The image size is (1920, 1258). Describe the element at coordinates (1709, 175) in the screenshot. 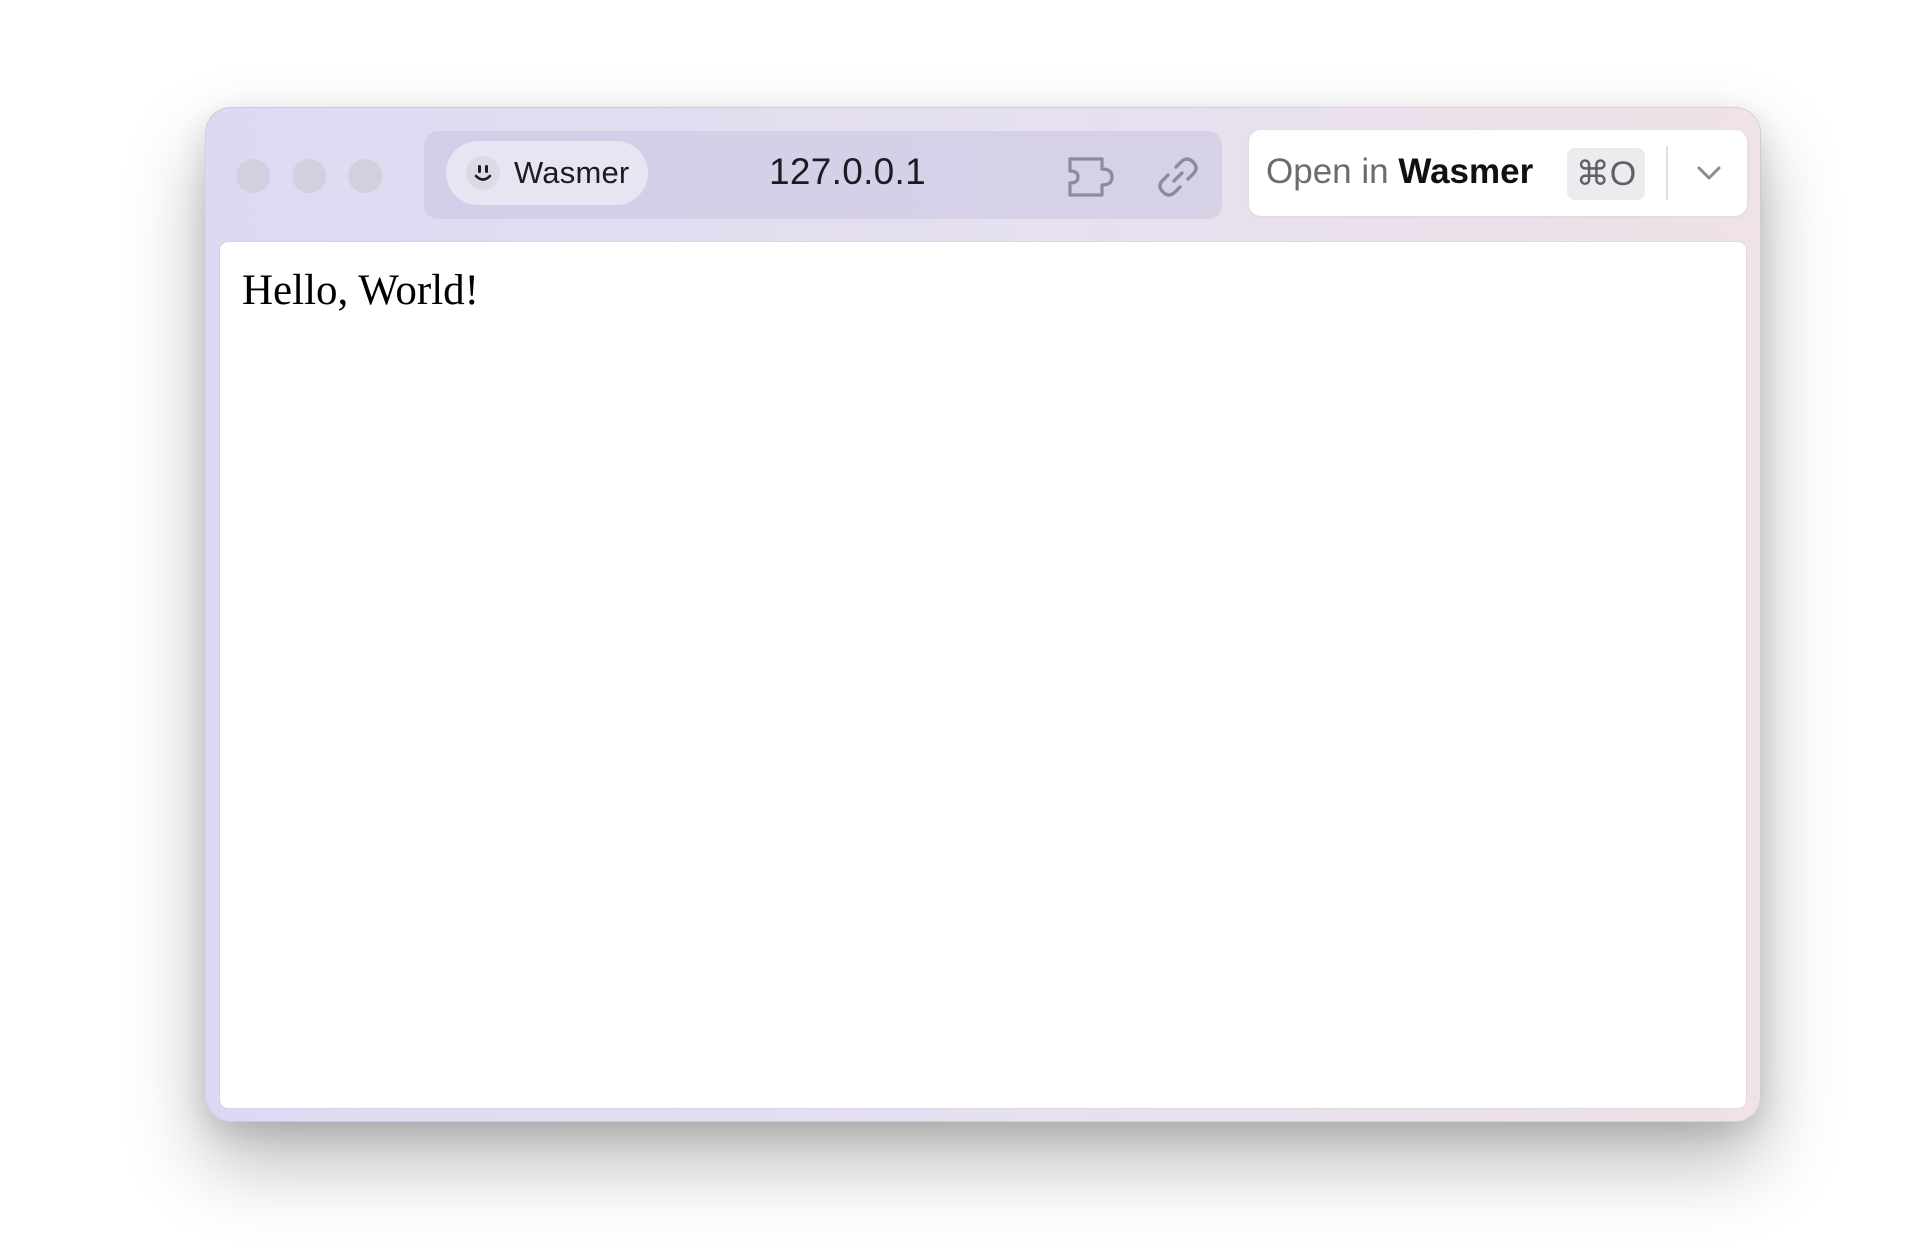

I see `chevron-down-icon` at that location.